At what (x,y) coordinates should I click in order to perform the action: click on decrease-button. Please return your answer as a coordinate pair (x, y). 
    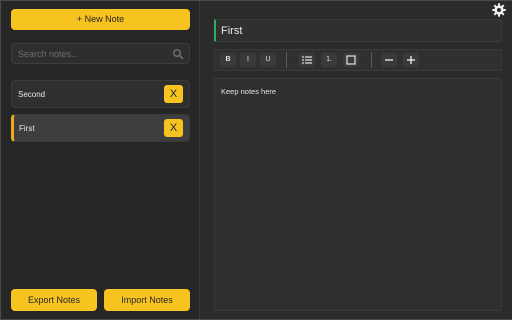
    Looking at the image, I should click on (389, 60).